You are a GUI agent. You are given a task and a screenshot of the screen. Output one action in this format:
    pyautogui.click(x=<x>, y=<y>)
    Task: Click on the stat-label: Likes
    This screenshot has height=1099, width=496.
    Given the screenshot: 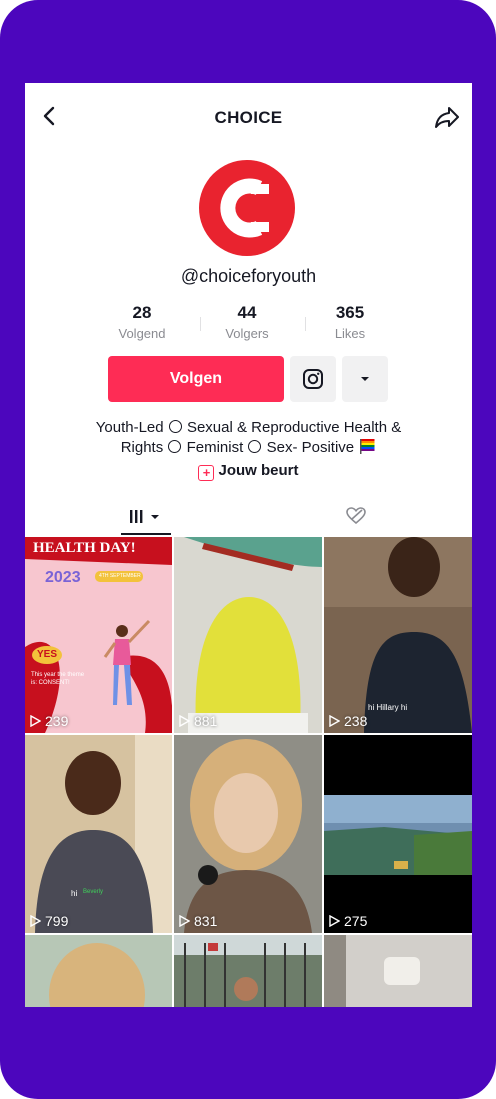 What is the action you would take?
    pyautogui.click(x=350, y=333)
    